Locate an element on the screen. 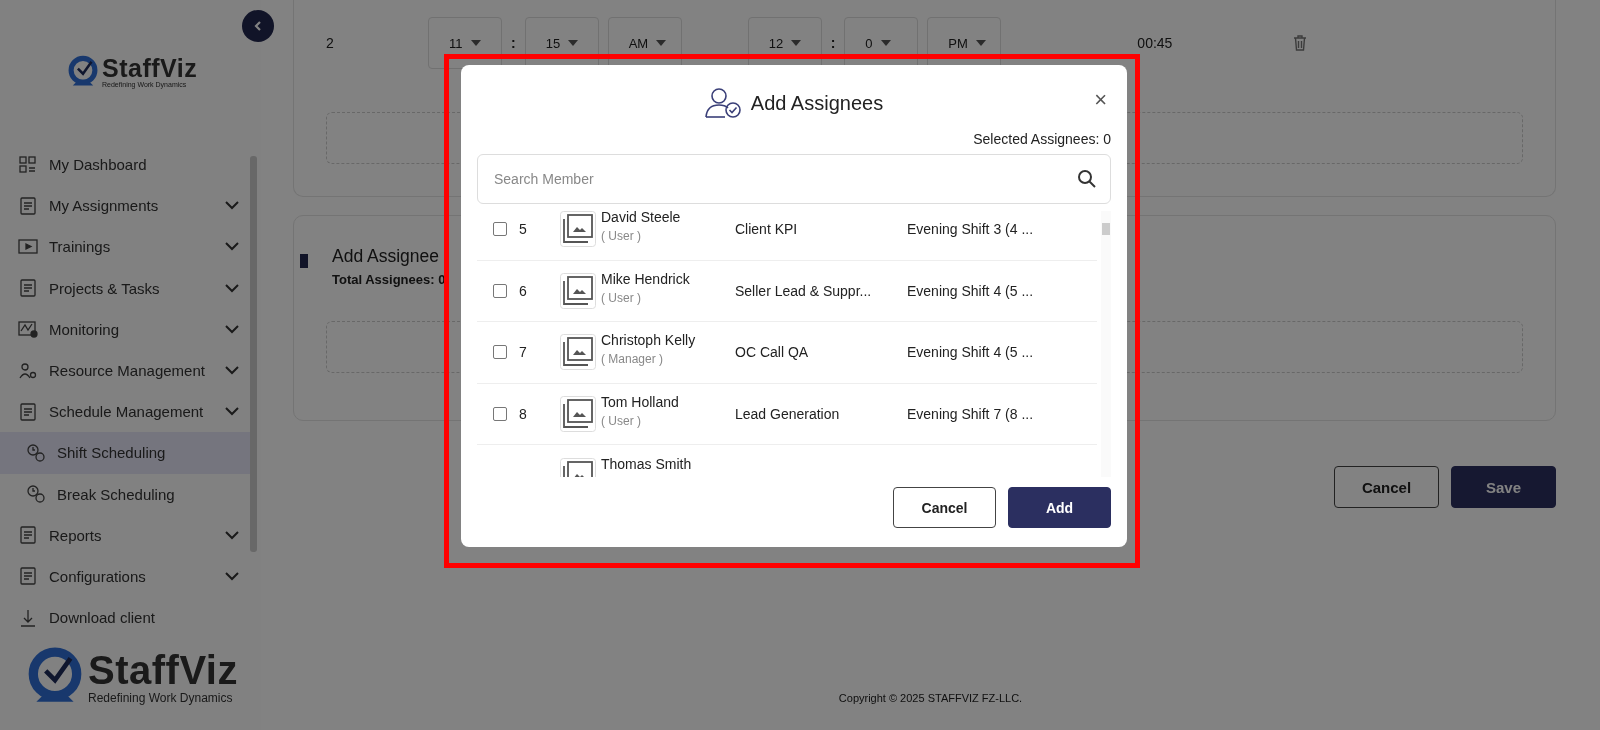  sidebar-item: Download client is located at coordinates (130, 618).